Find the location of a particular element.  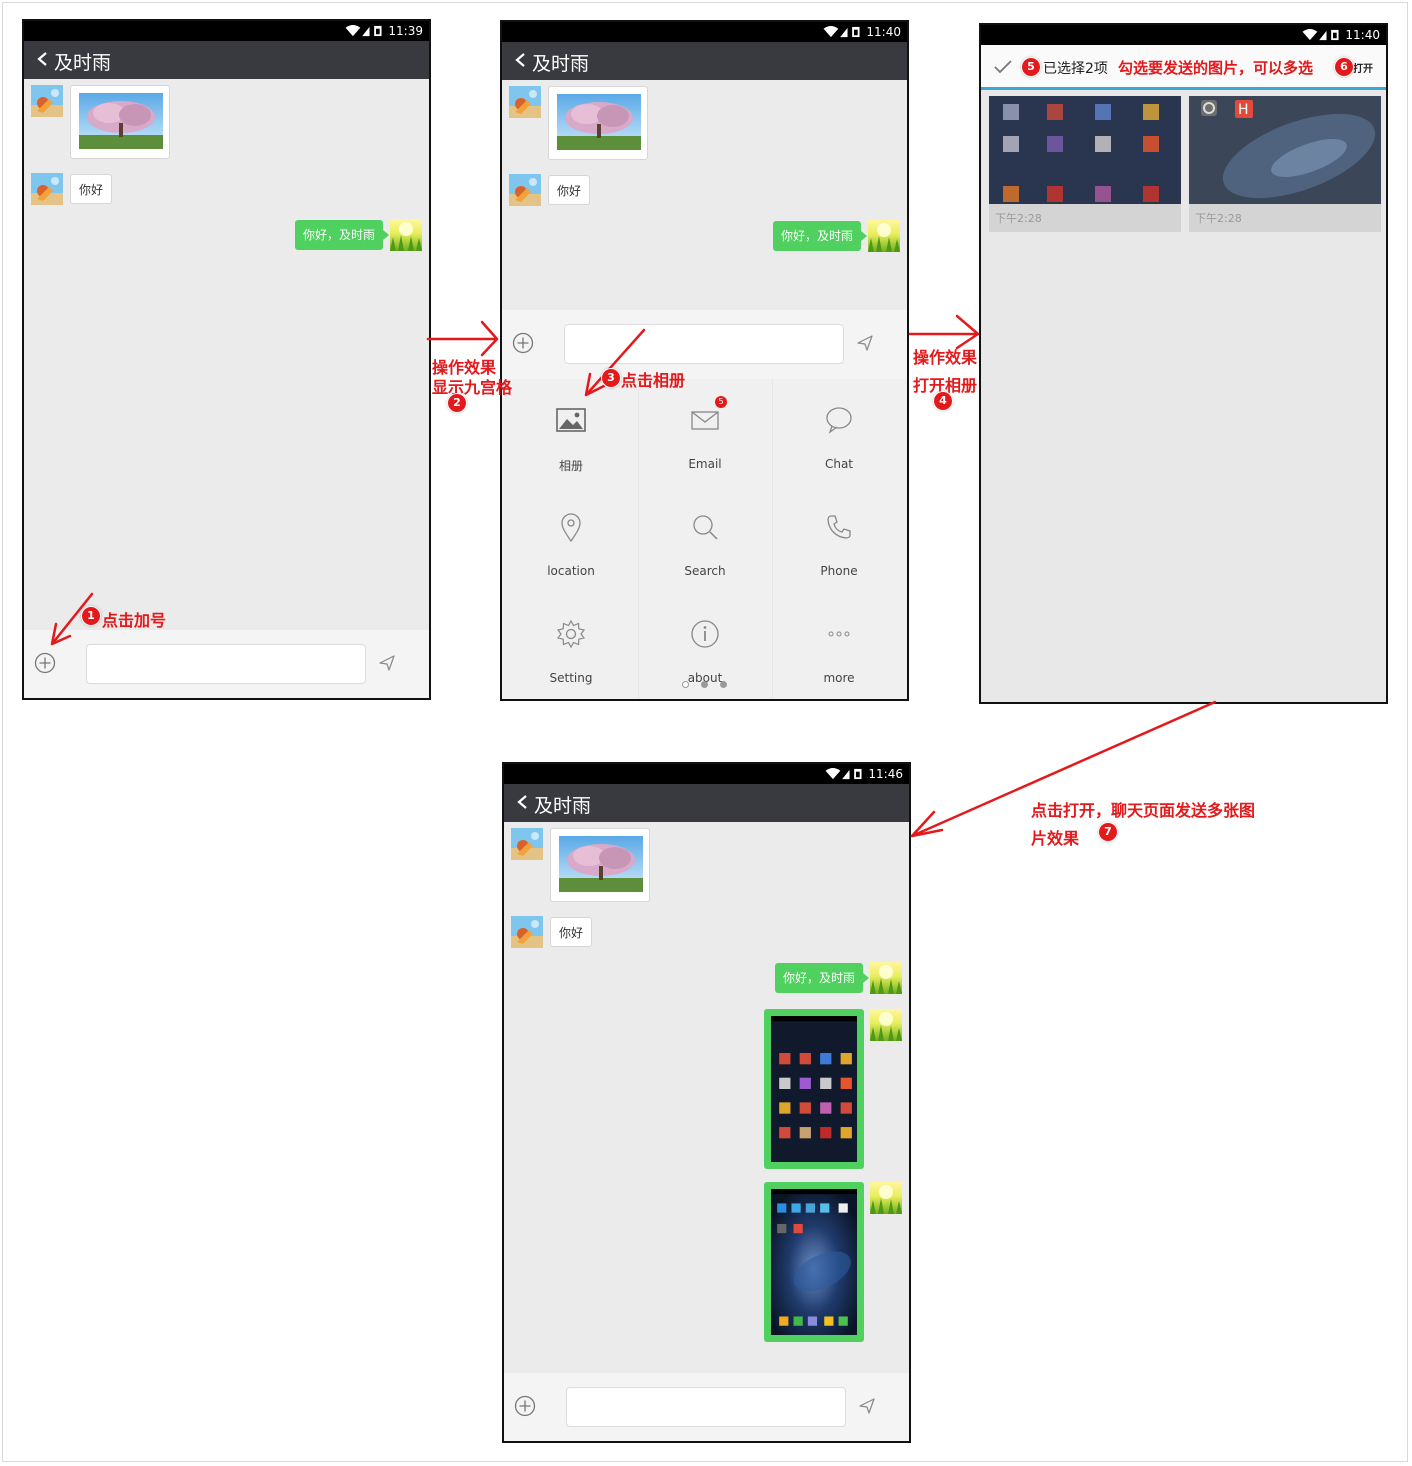

annotation-step3: 点击相册 is located at coordinates (653, 380).